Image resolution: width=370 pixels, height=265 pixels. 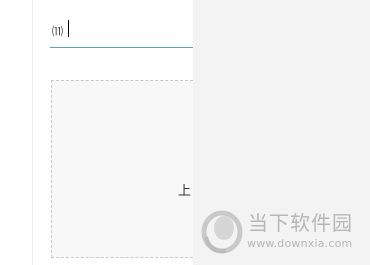 What do you see at coordinates (300, 223) in the screenshot?
I see `watermark-brand: 当下软件园` at bounding box center [300, 223].